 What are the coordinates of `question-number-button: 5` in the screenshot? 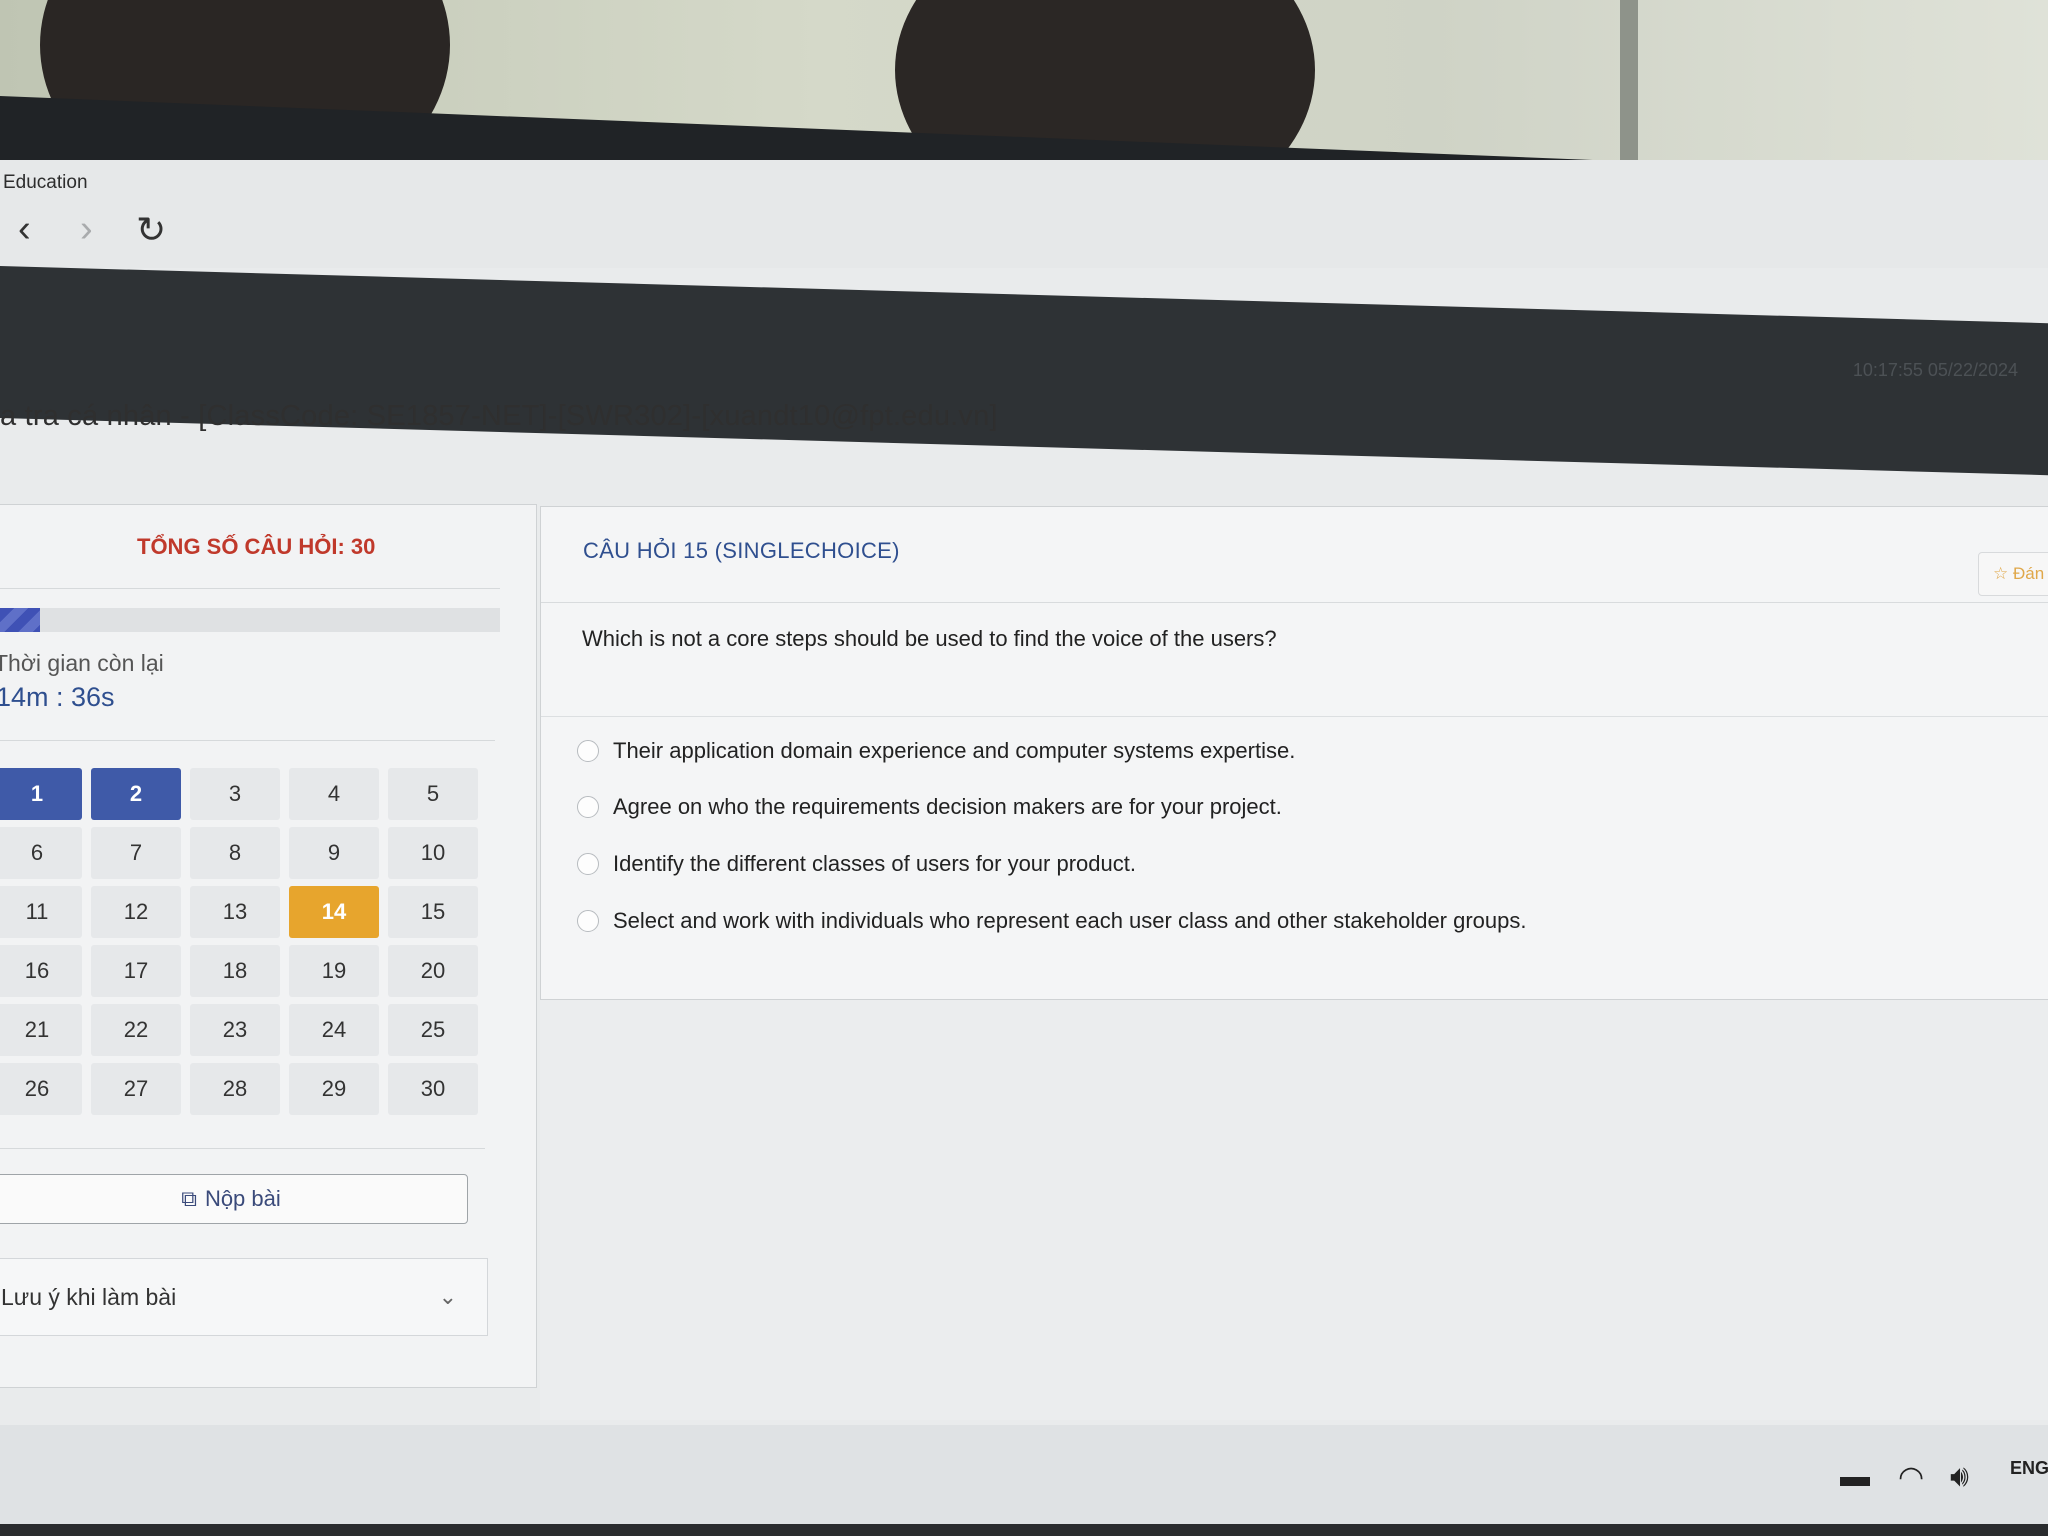 It's located at (433, 794).